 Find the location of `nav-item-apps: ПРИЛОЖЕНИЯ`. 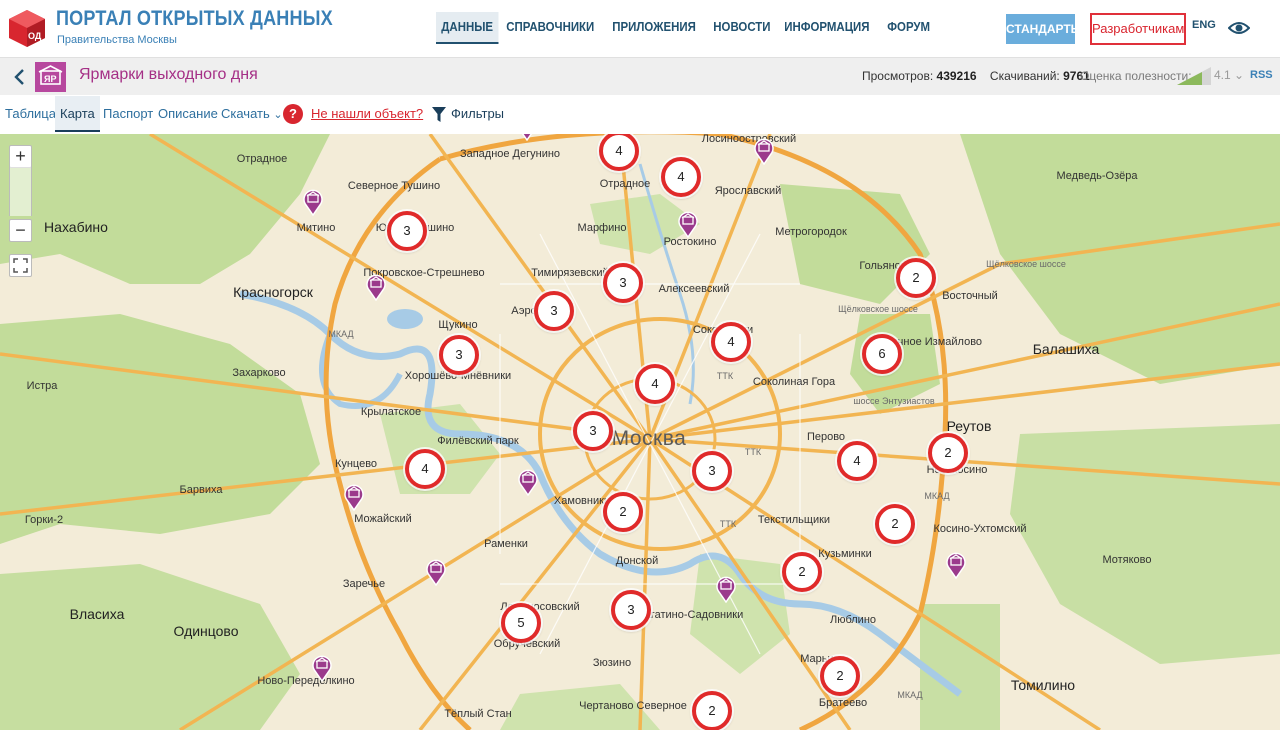

nav-item-apps: ПРИЛОЖЕНИЯ is located at coordinates (654, 28).